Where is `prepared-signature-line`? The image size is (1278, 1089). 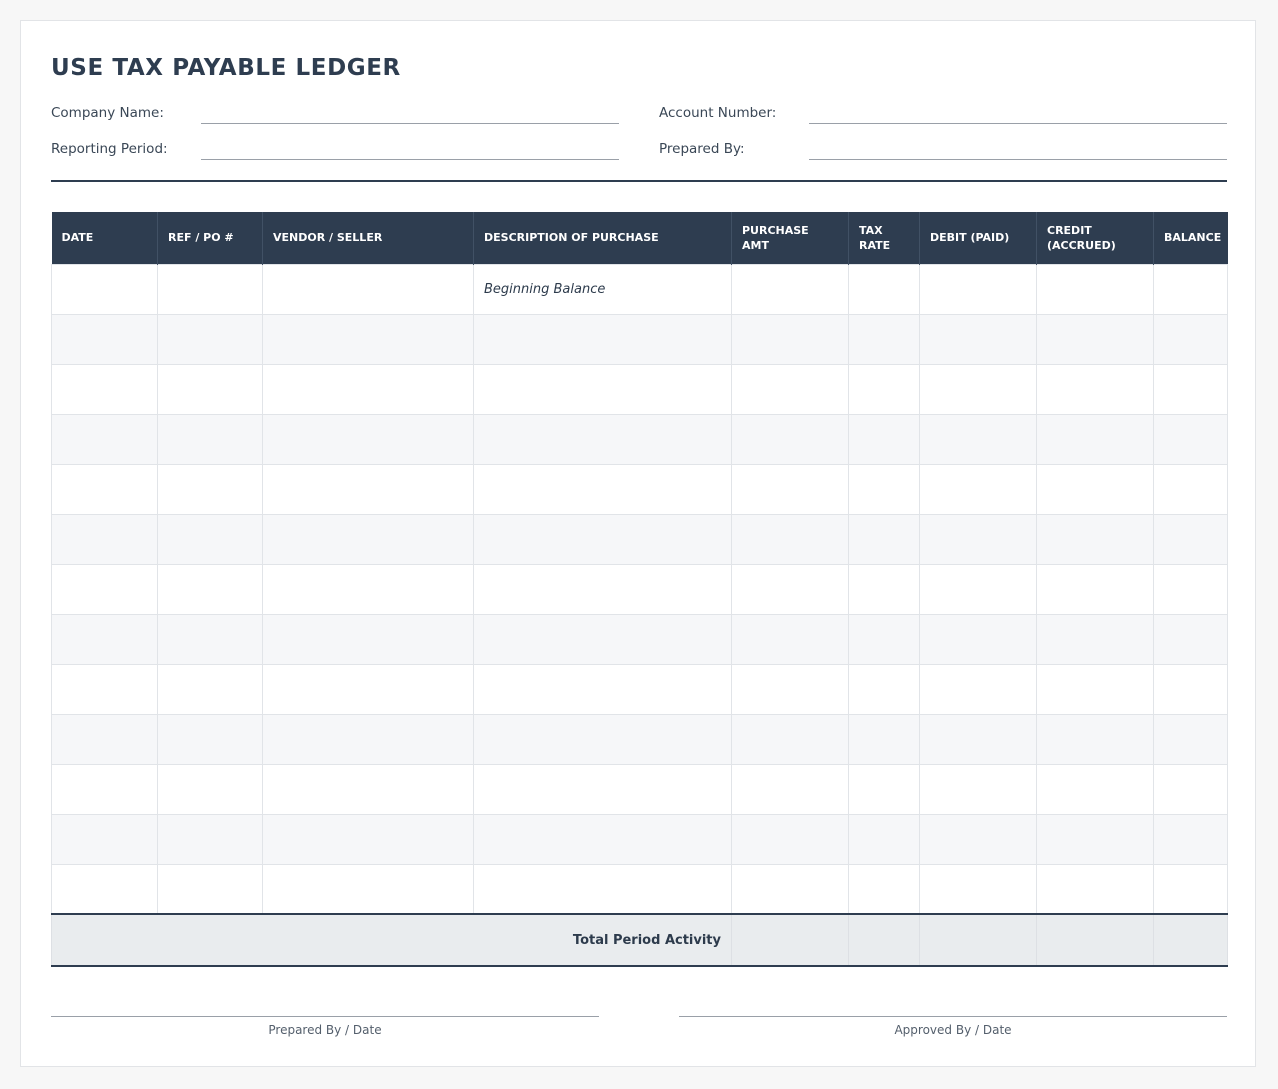
prepared-signature-line is located at coordinates (325, 1016).